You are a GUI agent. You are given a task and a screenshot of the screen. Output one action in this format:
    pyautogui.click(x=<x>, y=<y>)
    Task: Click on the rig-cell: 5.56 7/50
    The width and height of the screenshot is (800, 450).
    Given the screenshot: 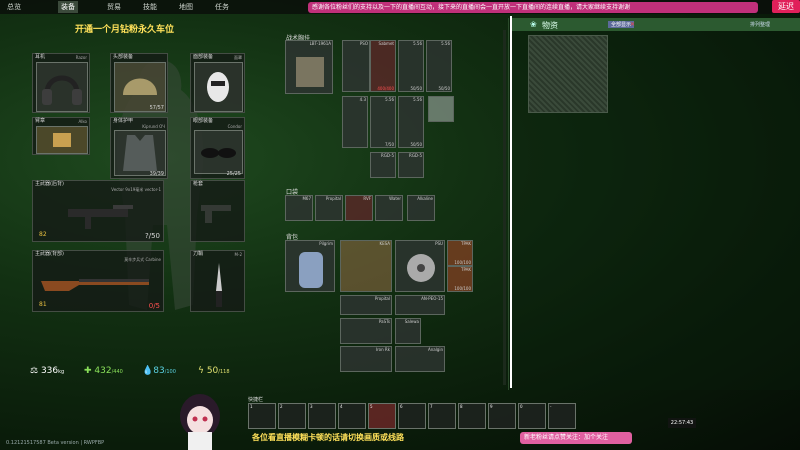 What is the action you would take?
    pyautogui.click(x=383, y=122)
    